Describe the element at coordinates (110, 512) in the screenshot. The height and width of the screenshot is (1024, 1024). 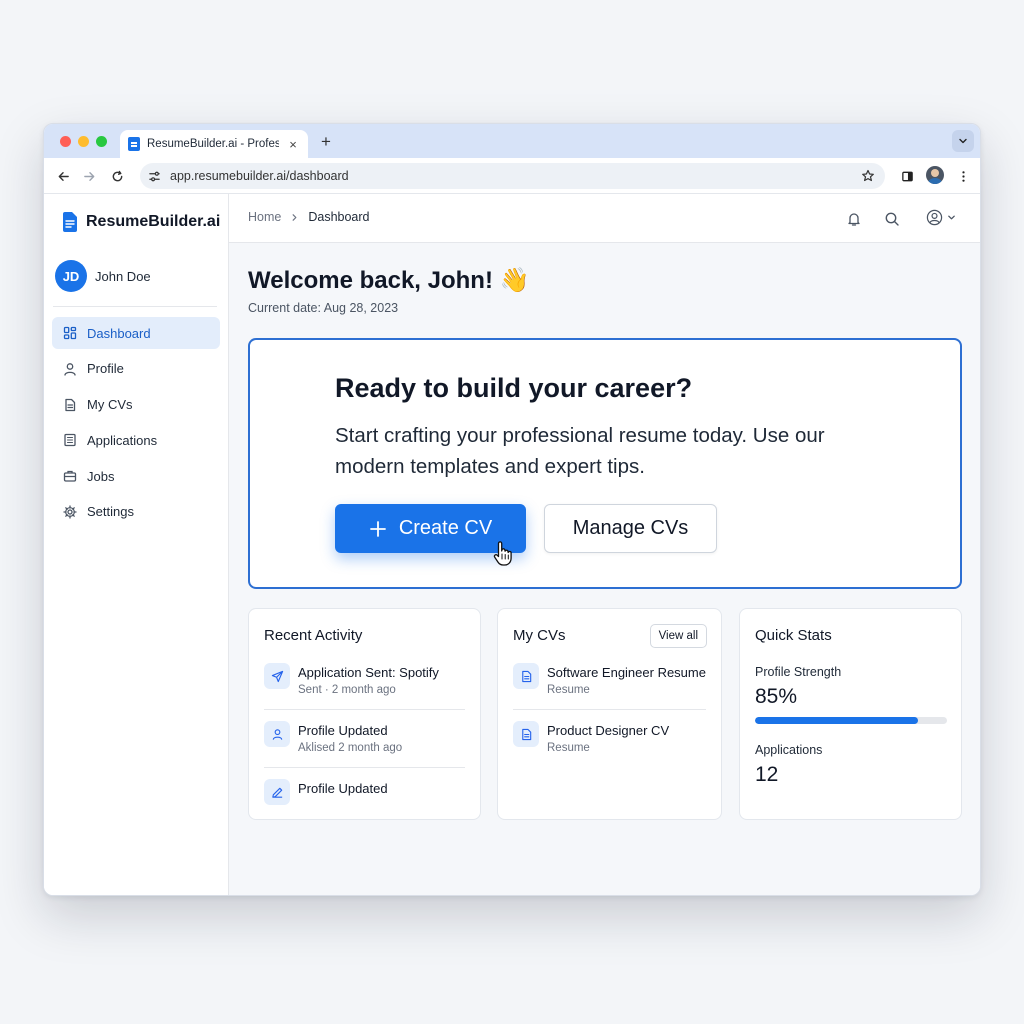
I see `sidebar-item-label: Settings` at that location.